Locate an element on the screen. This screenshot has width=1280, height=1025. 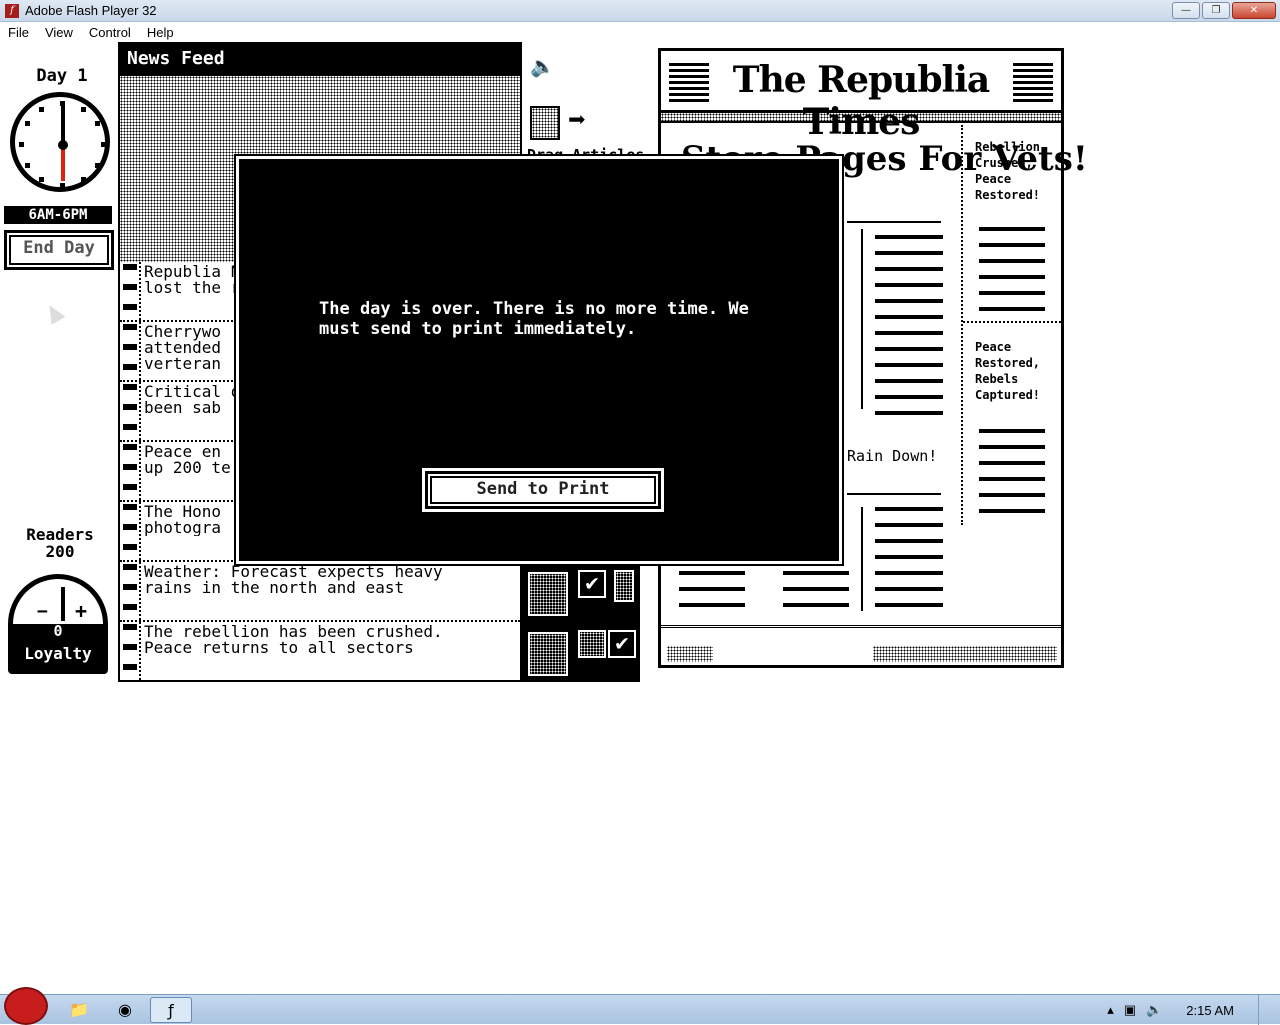
system-tray: ▴ ▣ 🔈 2:15 AM is located at coordinates (1193, 1010).